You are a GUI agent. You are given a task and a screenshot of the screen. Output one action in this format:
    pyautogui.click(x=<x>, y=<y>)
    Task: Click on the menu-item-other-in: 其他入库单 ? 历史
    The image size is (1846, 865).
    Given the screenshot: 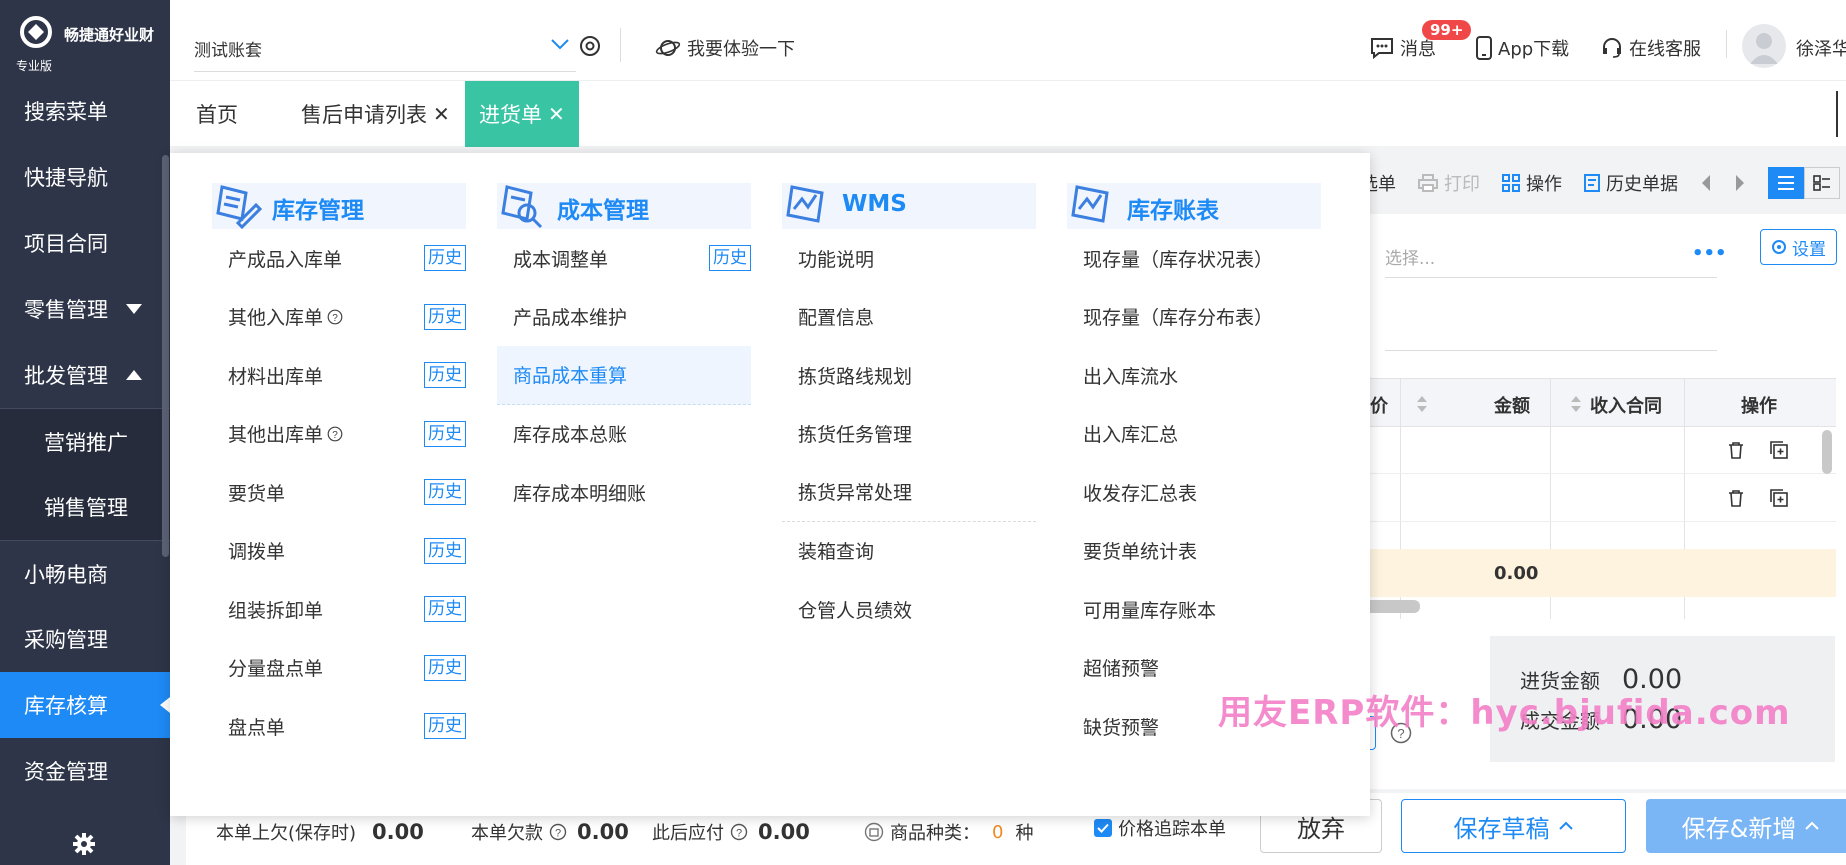 What is the action you would take?
    pyautogui.click(x=339, y=317)
    